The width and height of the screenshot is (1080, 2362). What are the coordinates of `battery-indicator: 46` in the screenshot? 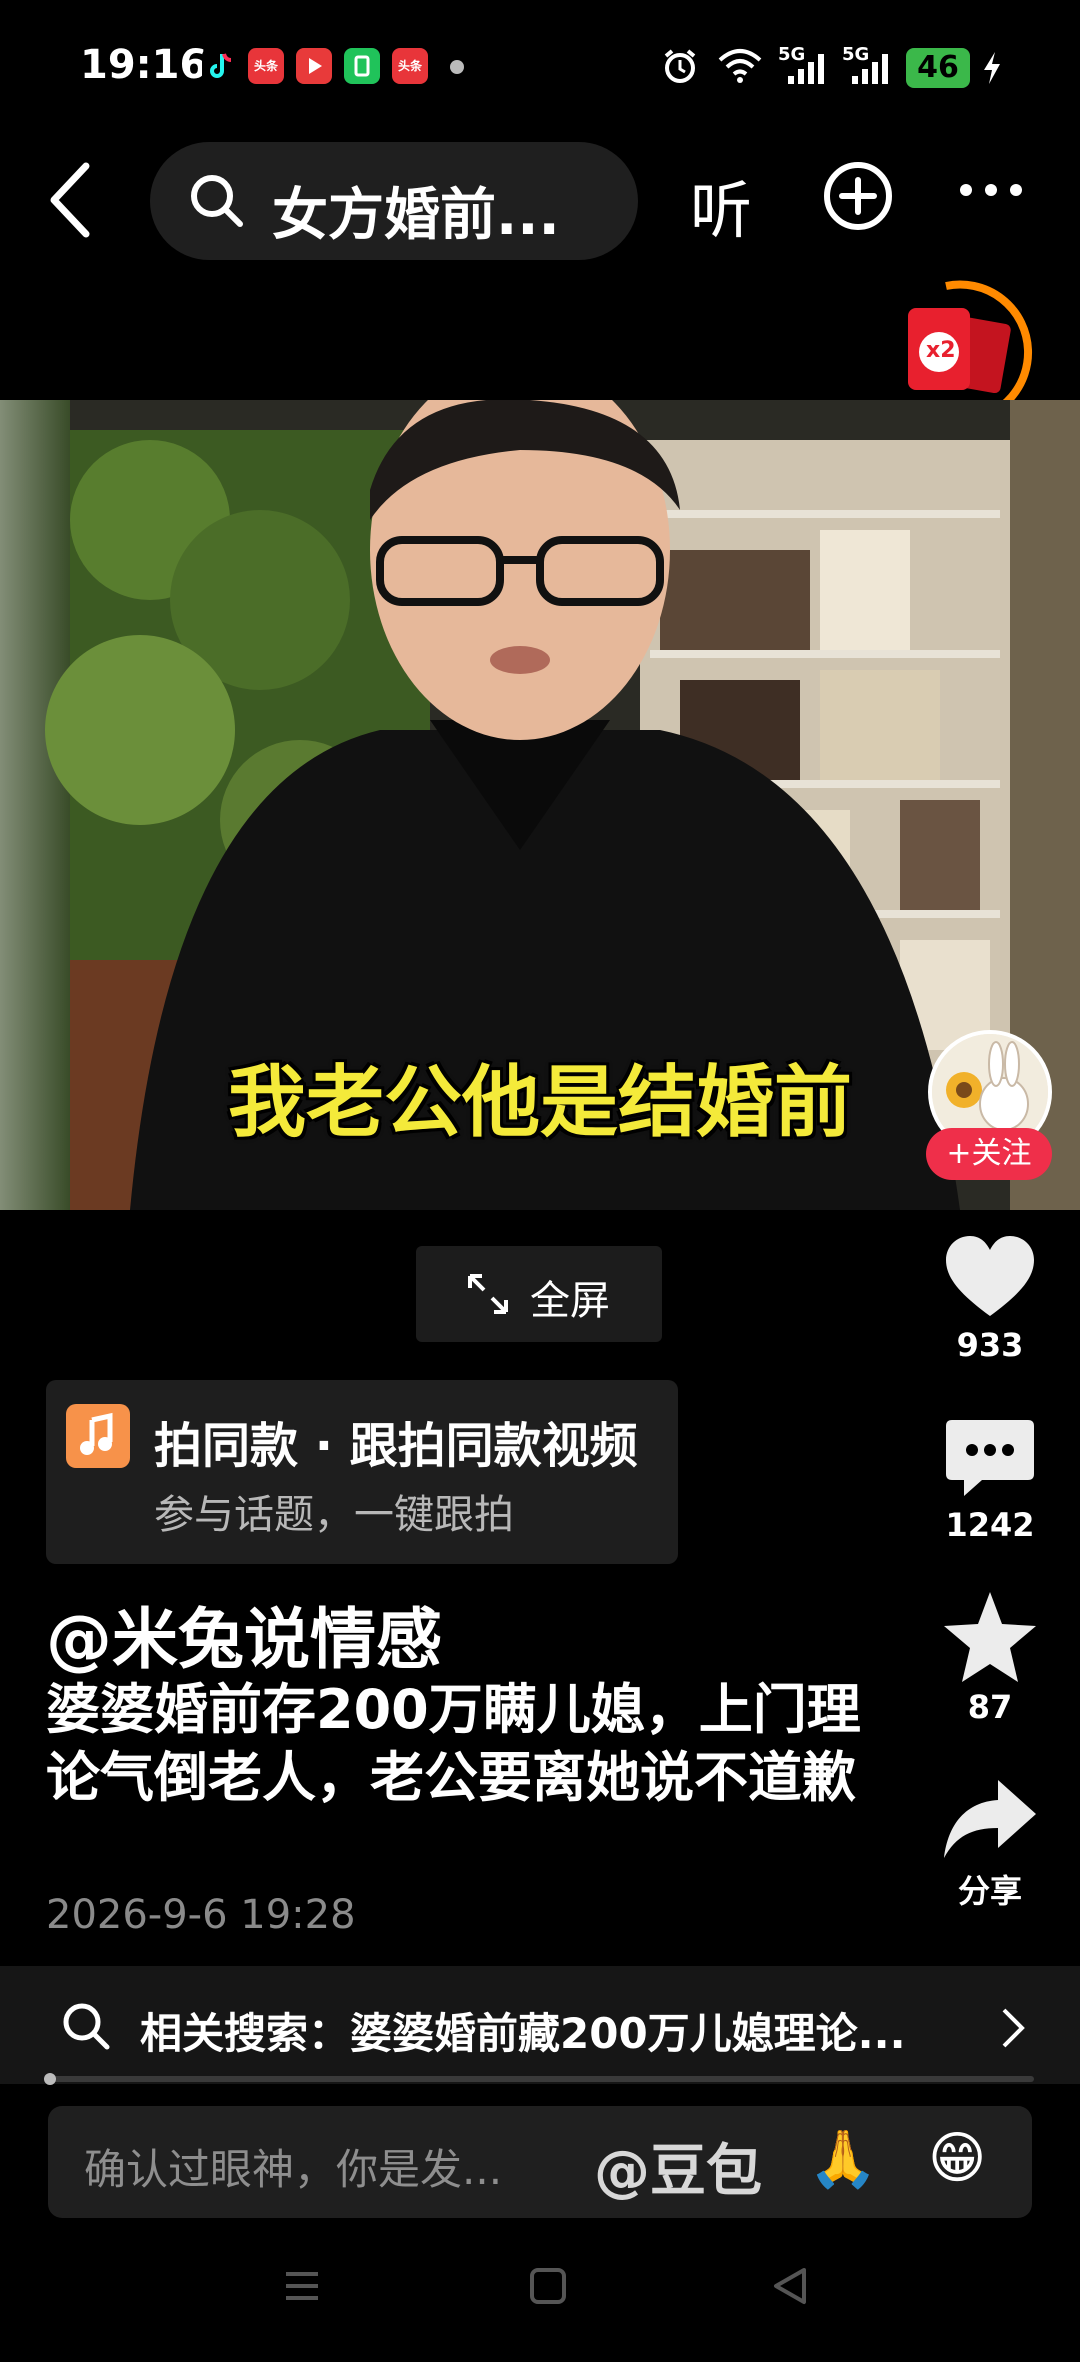 It's located at (938, 68).